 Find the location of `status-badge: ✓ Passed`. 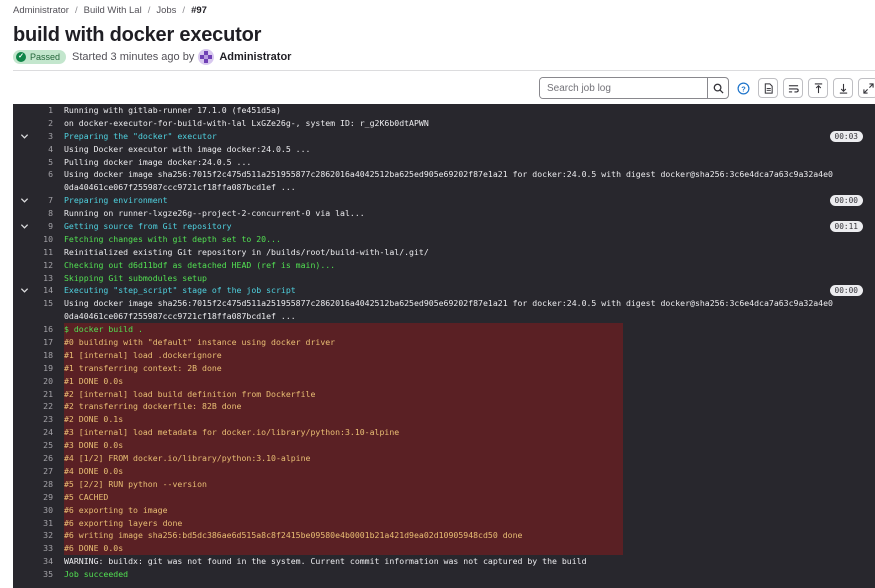

status-badge: ✓ Passed is located at coordinates (40, 57).